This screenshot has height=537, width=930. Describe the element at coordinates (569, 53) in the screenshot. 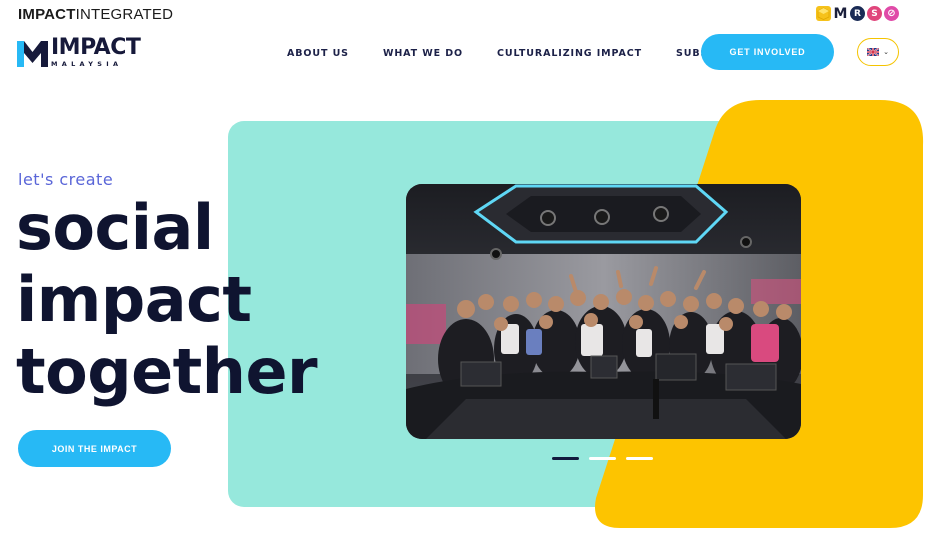

I see `nav-culturalizing-impact: CULTURALIZING IMPACT` at that location.